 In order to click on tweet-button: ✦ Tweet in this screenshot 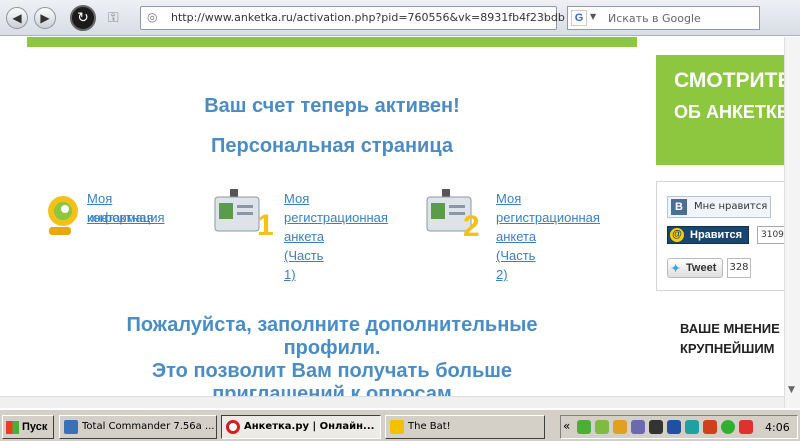, I will do `click(695, 268)`.